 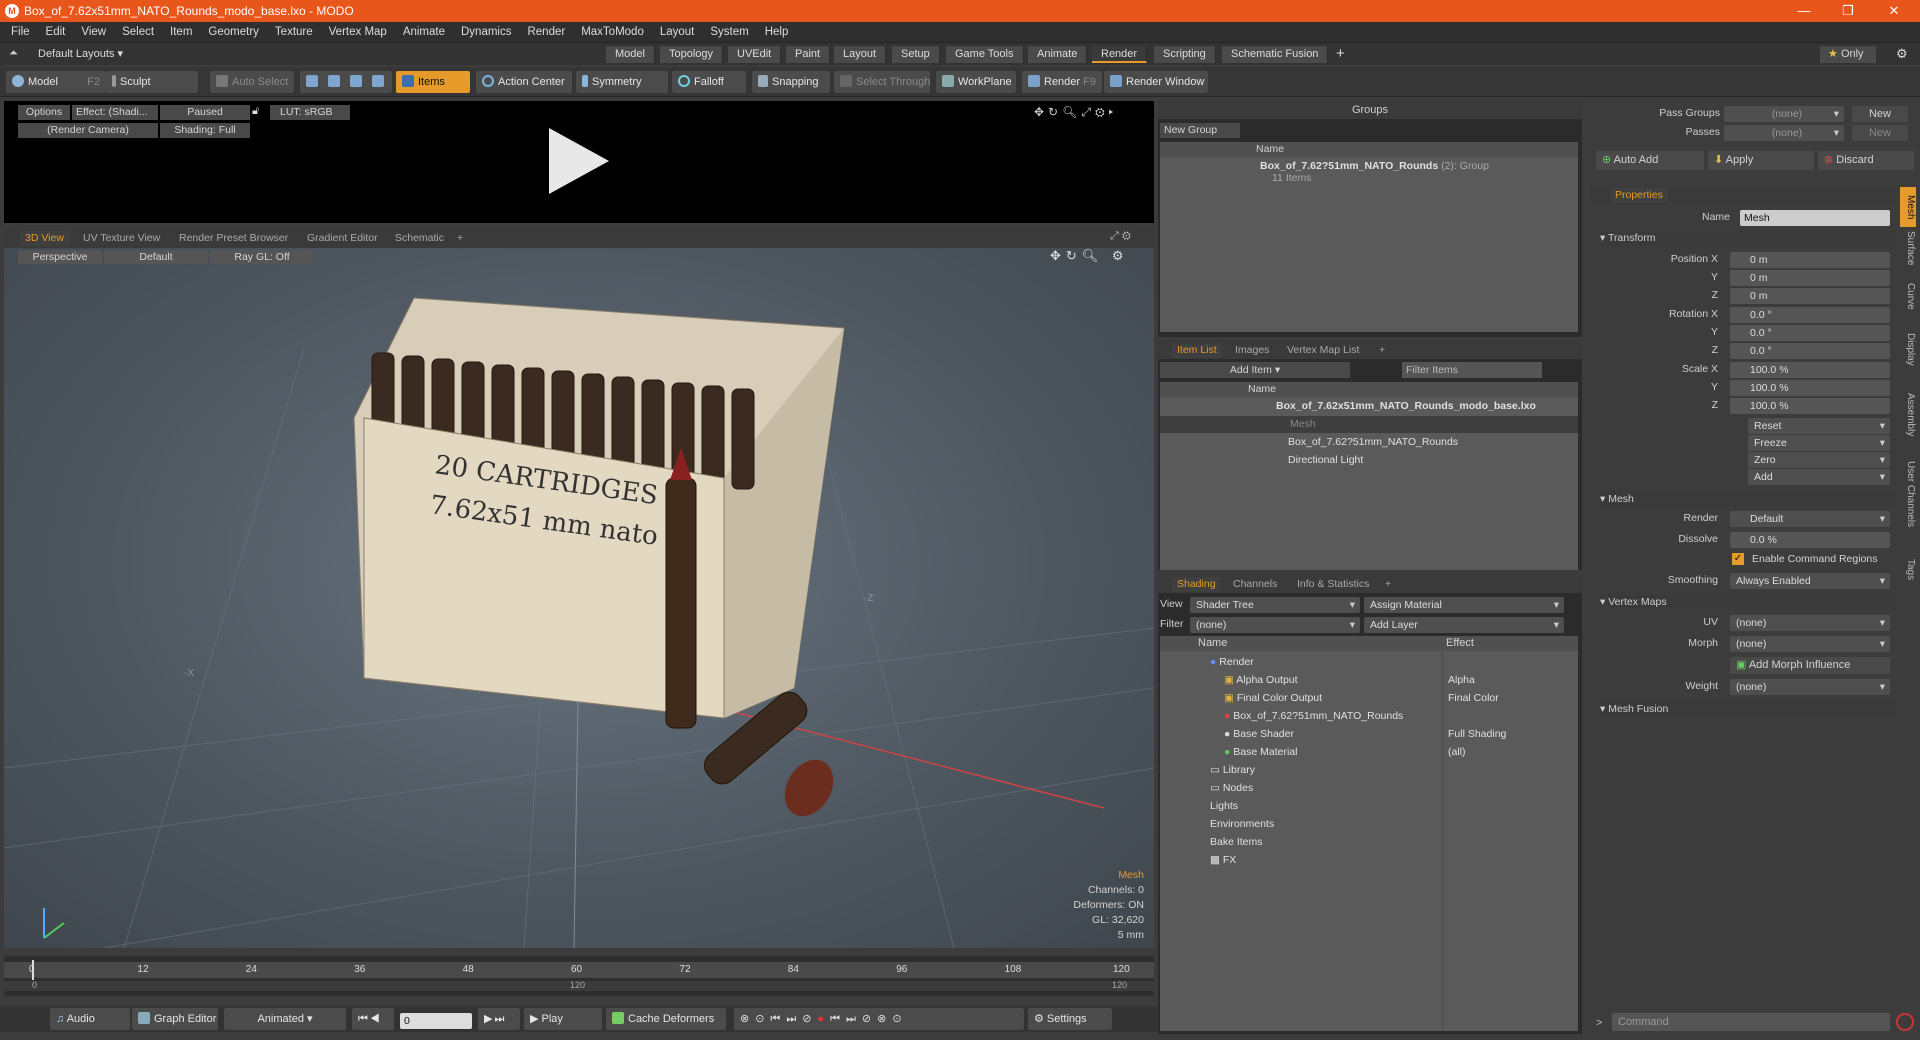 I want to click on scale-y-field: 100.0 %, so click(x=1810, y=388).